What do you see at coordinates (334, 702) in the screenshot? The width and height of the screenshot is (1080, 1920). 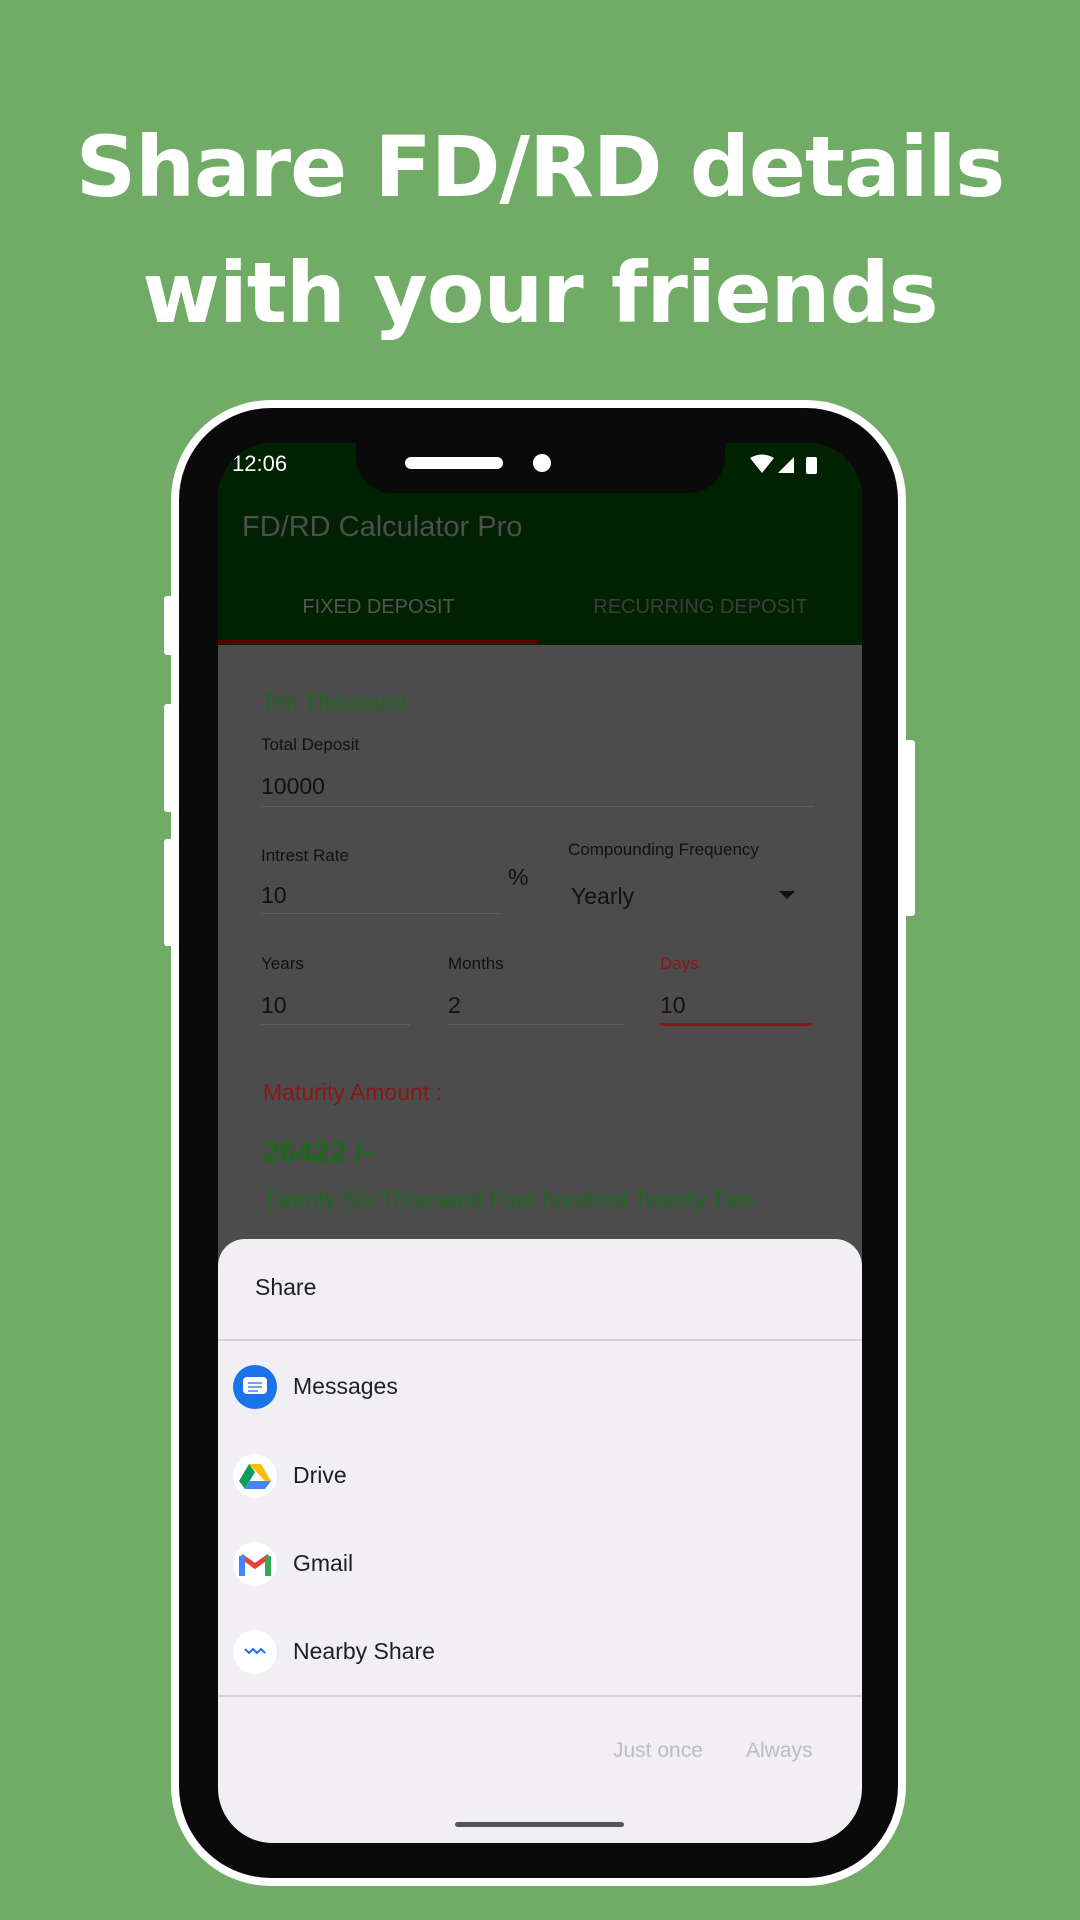 I see `amount-in-words: Ten Thousand` at bounding box center [334, 702].